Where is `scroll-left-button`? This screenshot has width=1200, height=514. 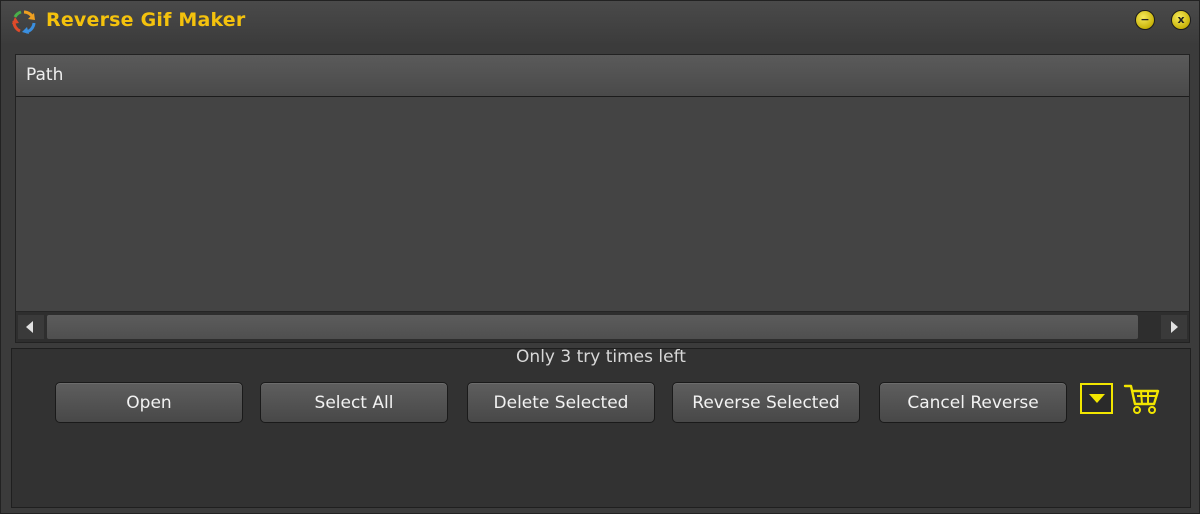
scroll-left-button is located at coordinates (31, 327).